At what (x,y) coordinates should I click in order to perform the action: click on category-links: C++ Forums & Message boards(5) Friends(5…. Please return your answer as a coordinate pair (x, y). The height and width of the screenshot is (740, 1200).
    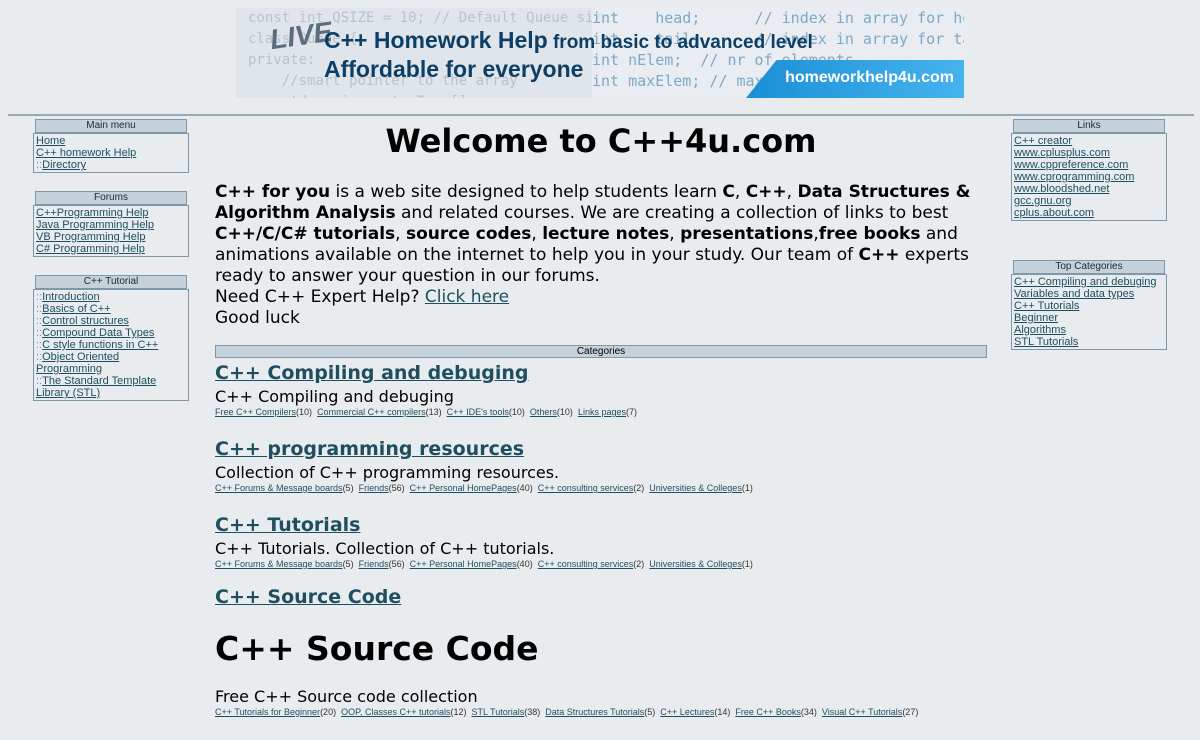
    Looking at the image, I should click on (601, 488).